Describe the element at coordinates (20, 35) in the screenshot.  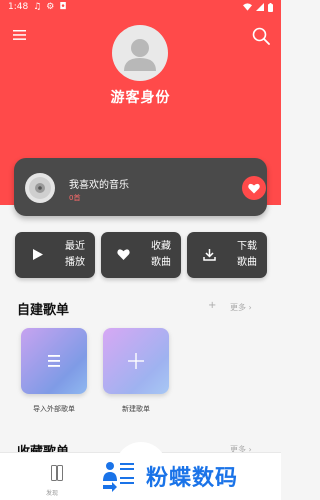
I see `menu-icon` at that location.